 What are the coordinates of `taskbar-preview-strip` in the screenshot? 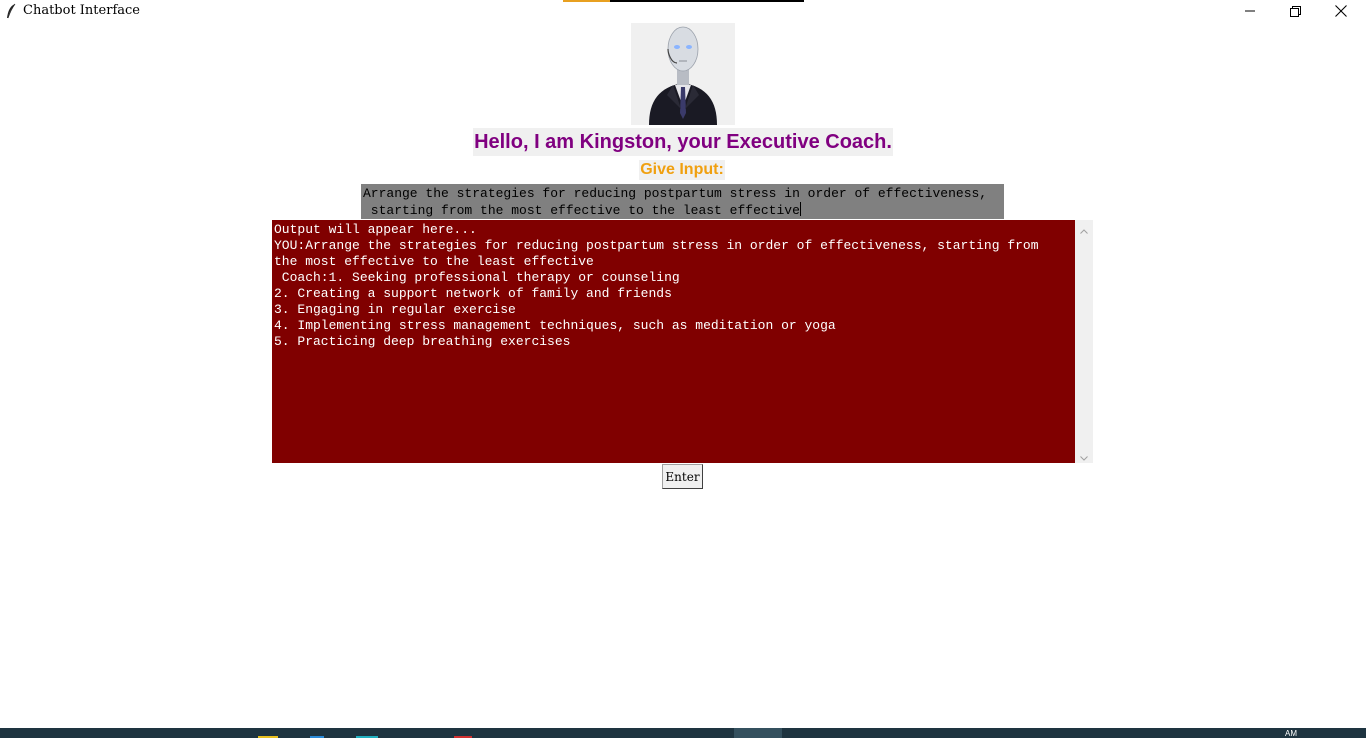 It's located at (683, 1).